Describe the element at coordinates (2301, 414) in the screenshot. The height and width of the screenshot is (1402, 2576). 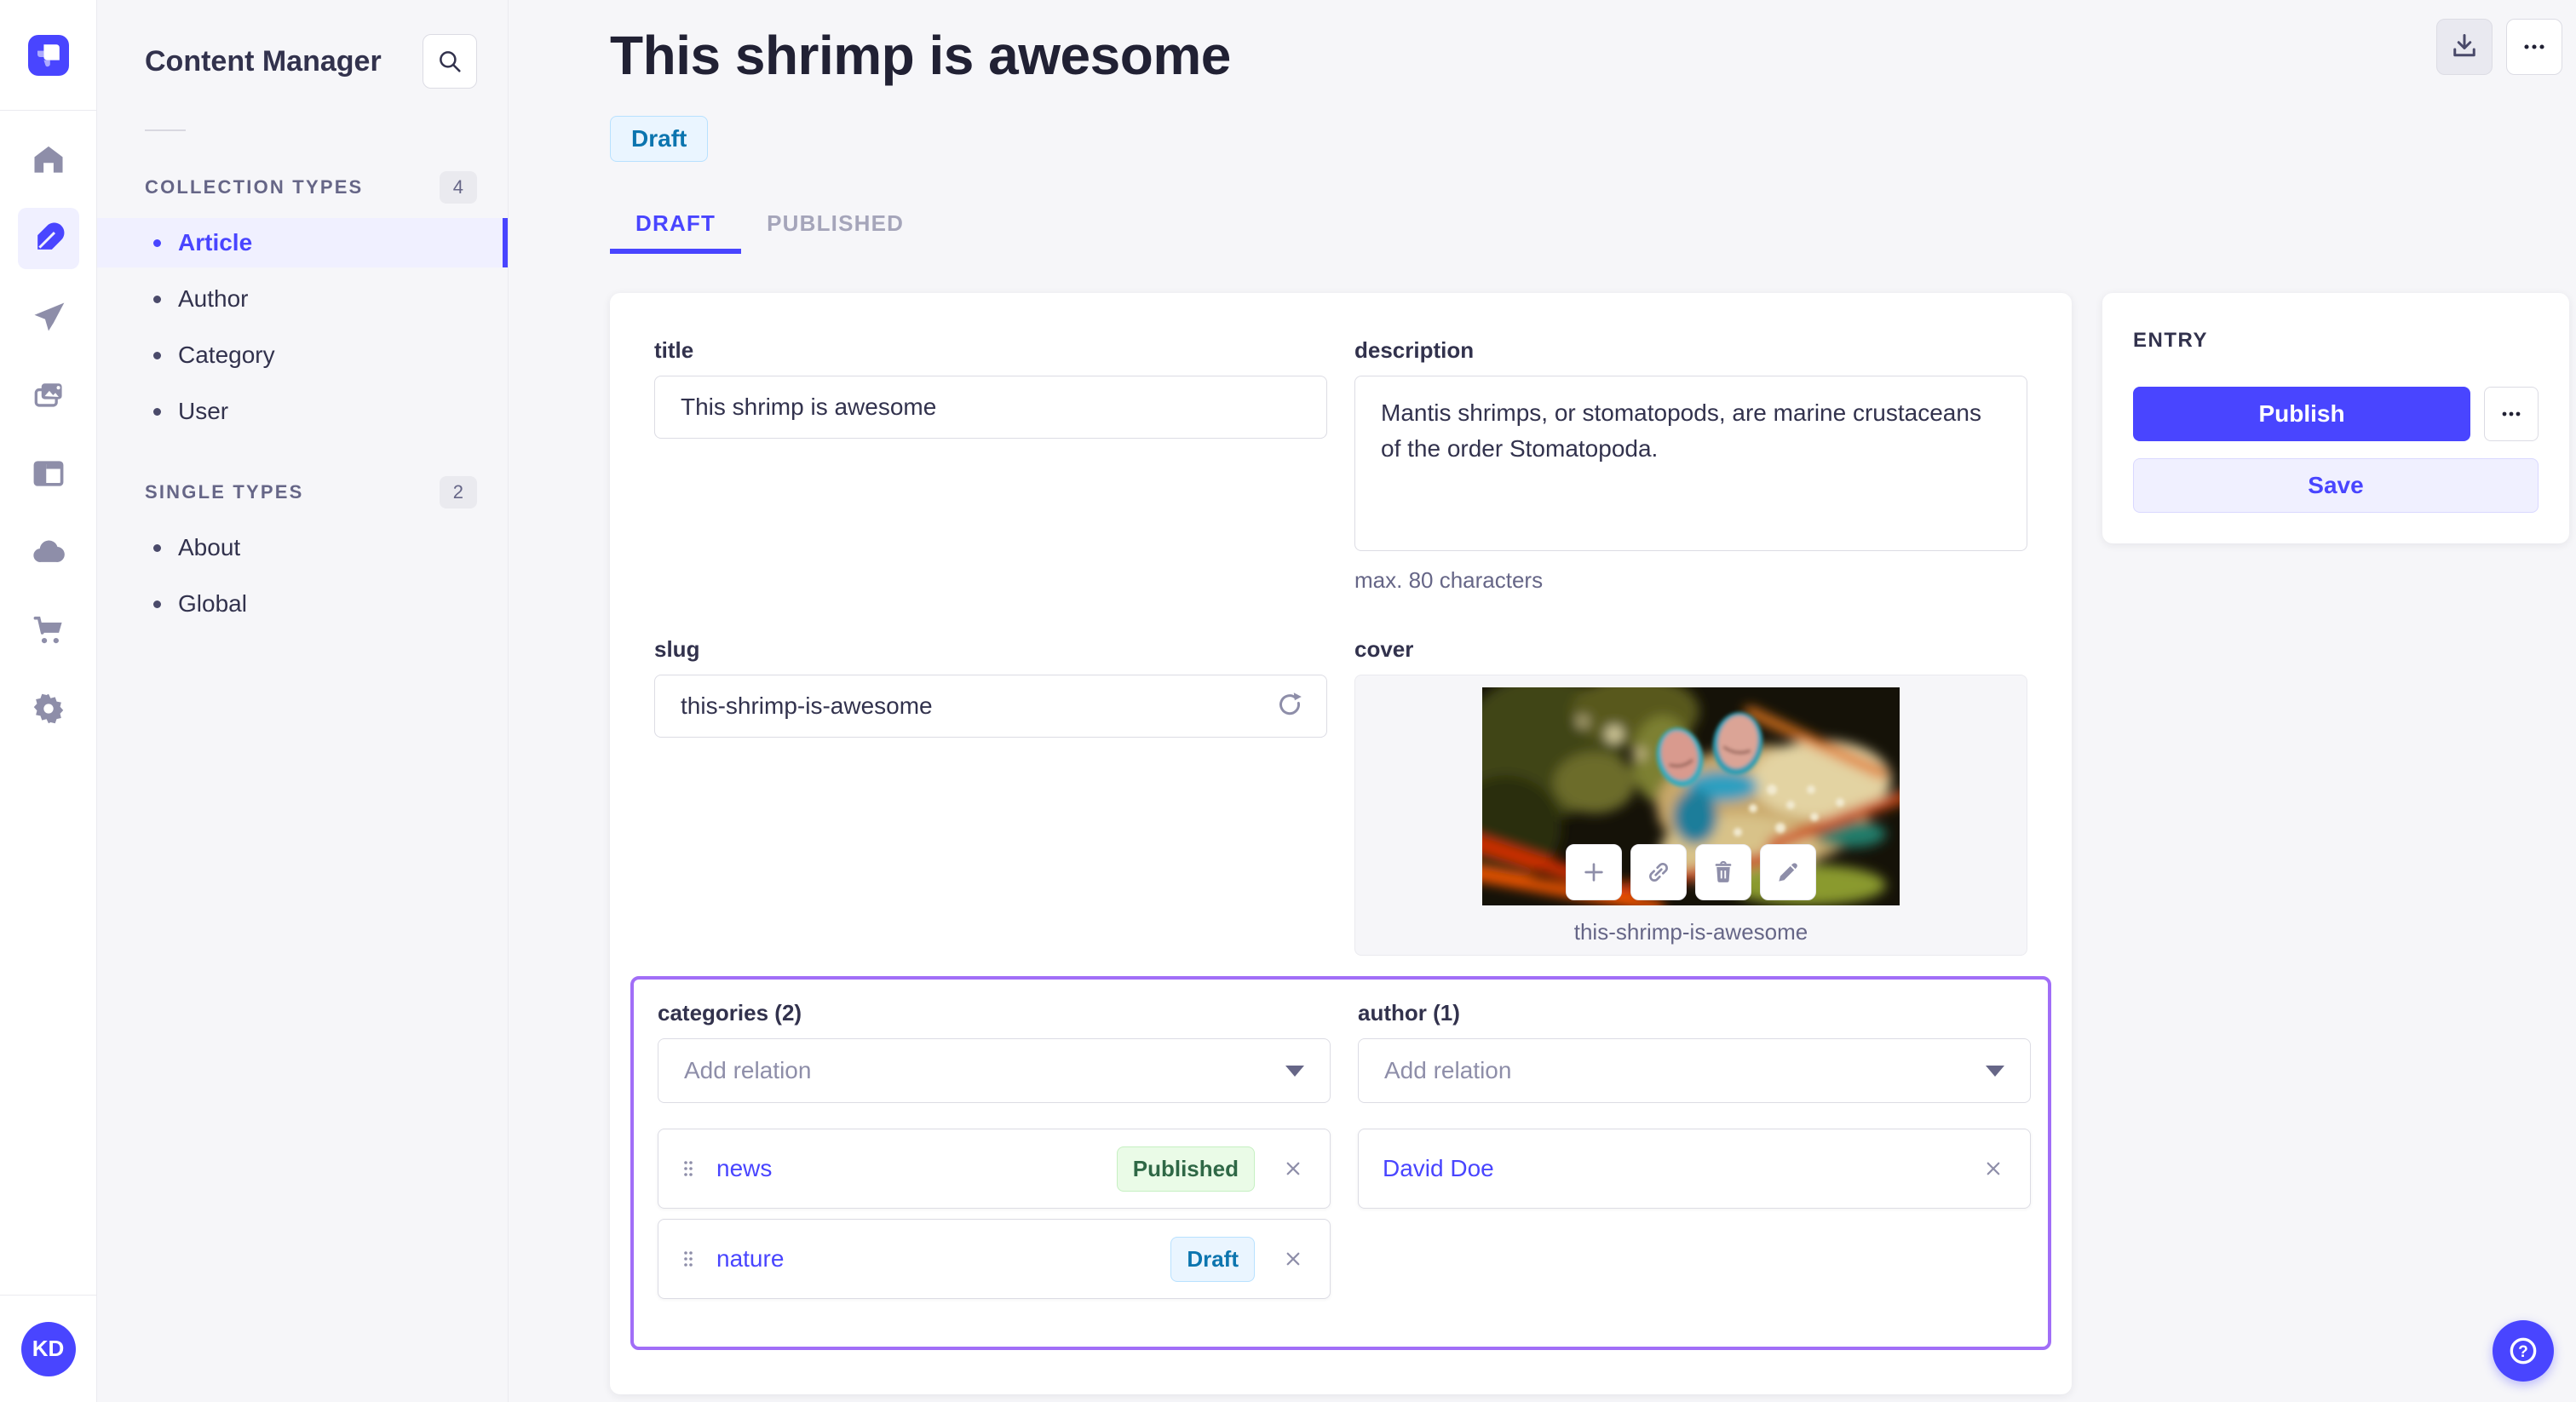
I see `publish-button: Publish` at that location.